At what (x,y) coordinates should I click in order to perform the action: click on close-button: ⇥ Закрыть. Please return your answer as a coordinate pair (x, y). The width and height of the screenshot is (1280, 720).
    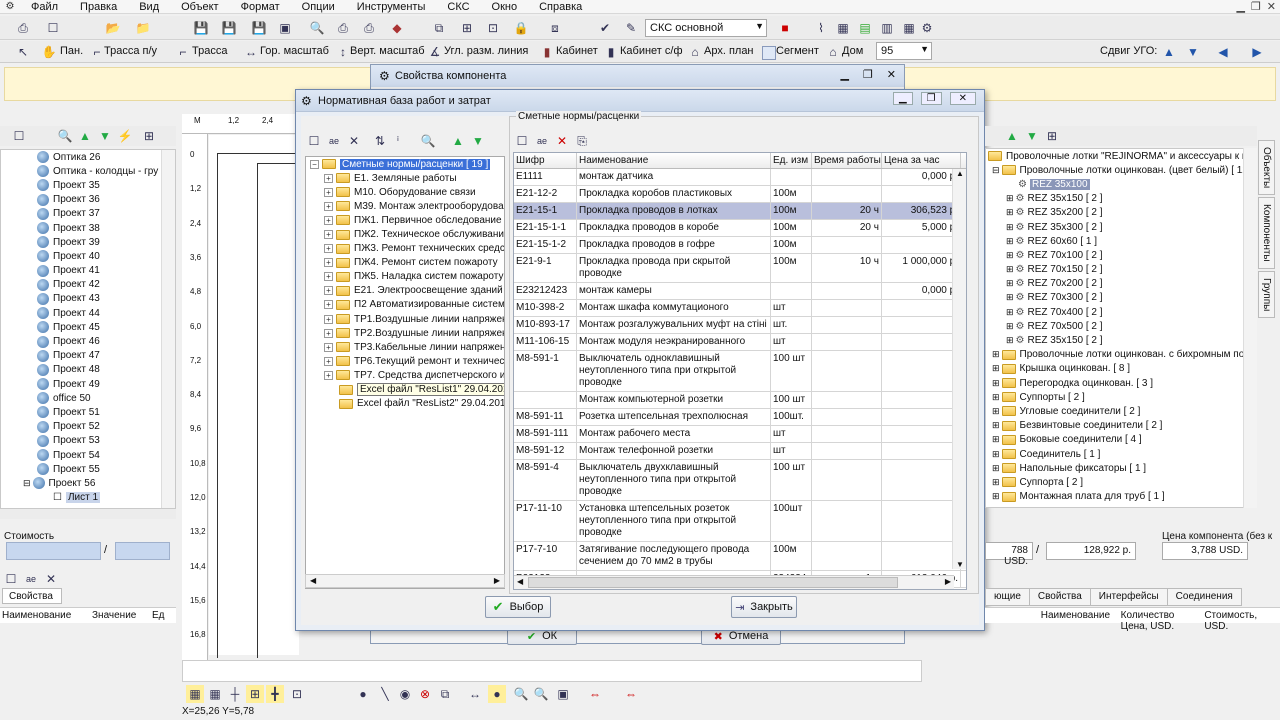
    Looking at the image, I should click on (764, 607).